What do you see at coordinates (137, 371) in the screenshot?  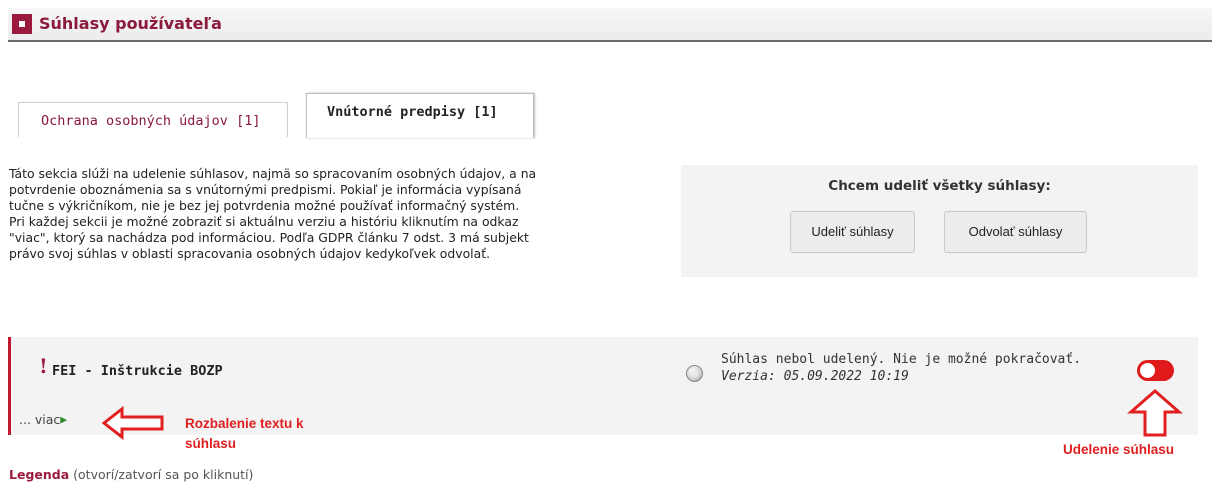 I see `consent-name: FEI - Inštrukcie BOZP` at bounding box center [137, 371].